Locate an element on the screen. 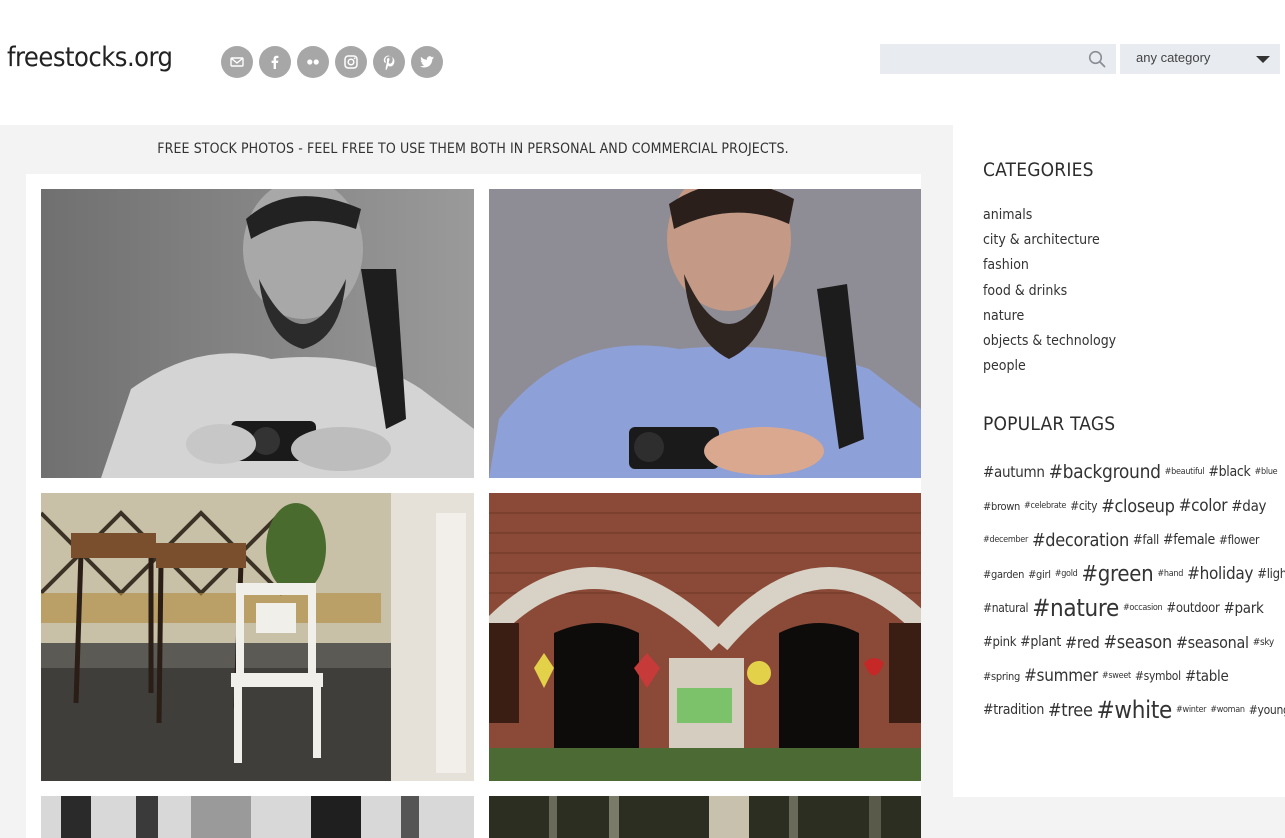  tag-light: #light is located at coordinates (1271, 574).